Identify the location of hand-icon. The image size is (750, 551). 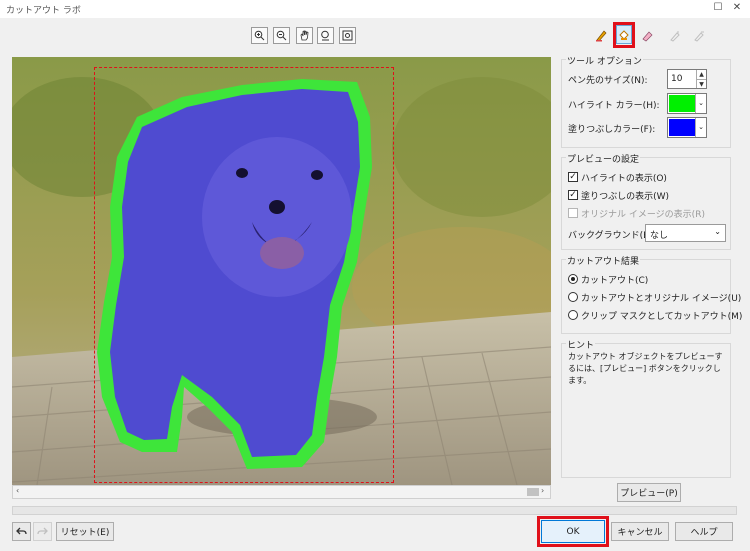
(304, 35).